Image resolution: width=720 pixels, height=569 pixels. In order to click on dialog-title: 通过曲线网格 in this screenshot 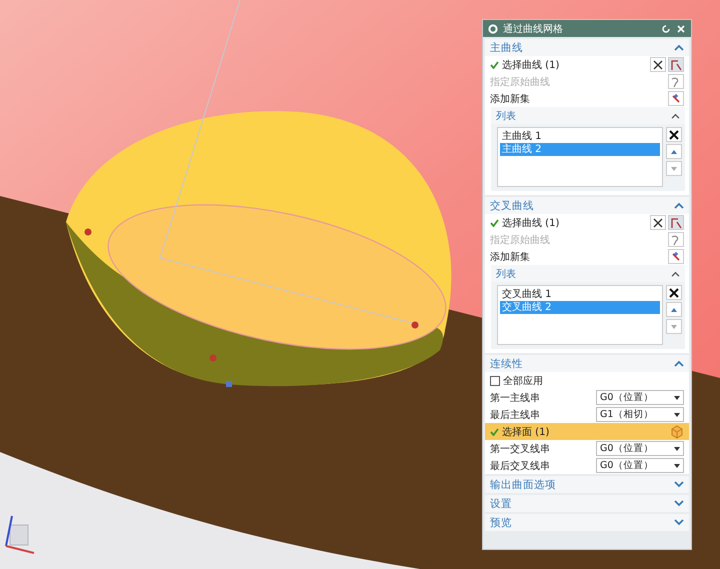, I will do `click(533, 29)`.